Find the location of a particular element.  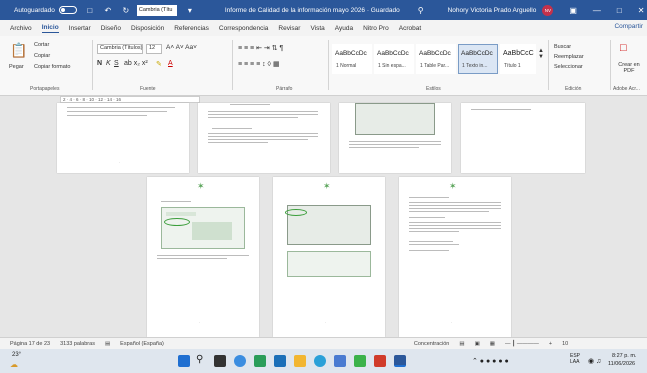

style-normal: AaBbCcDc 1 Normal is located at coordinates (352, 59).